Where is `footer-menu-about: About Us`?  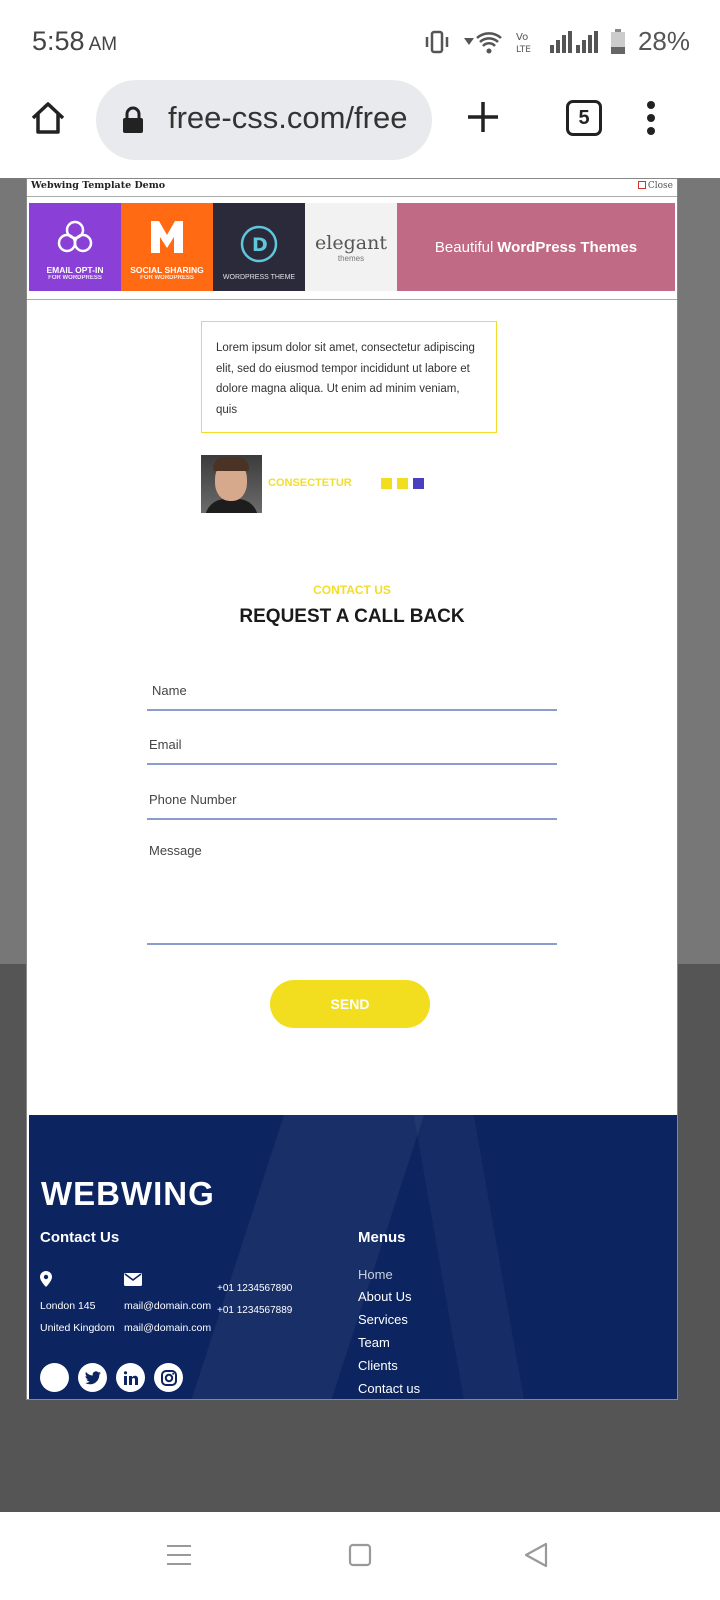 footer-menu-about: About Us is located at coordinates (384, 1296).